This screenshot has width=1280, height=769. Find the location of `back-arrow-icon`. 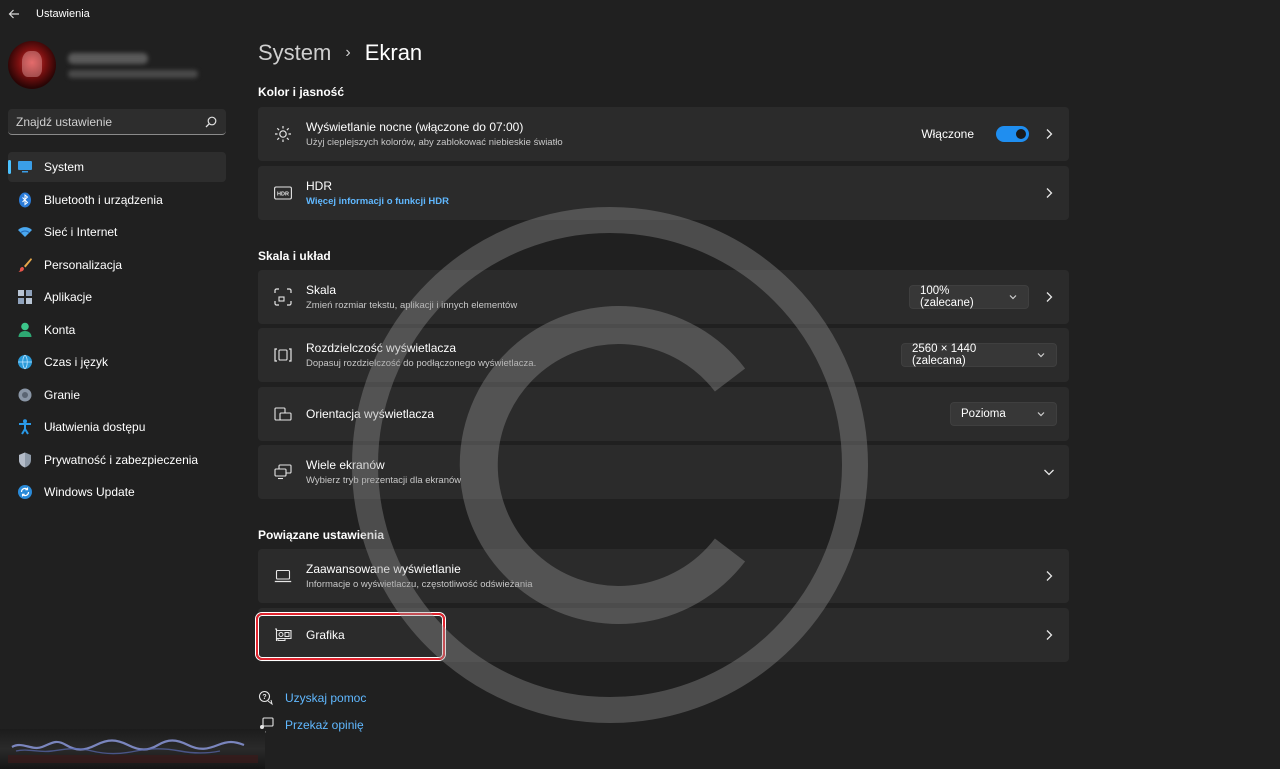

back-arrow-icon is located at coordinates (13, 14).